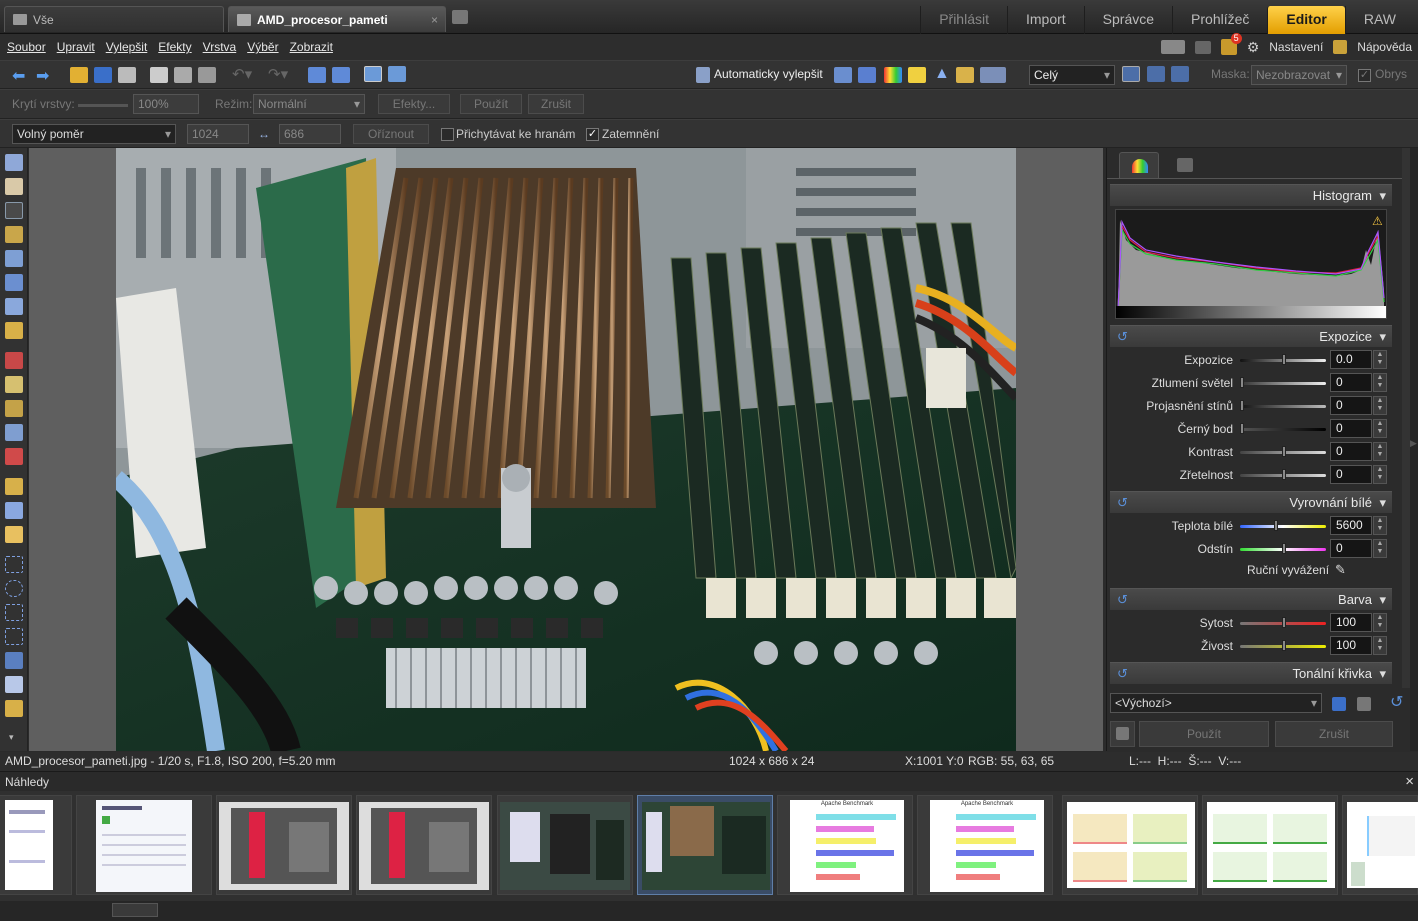 This screenshot has height=921, width=1418. I want to click on menu-enhance: Vylepšit, so click(127, 47).